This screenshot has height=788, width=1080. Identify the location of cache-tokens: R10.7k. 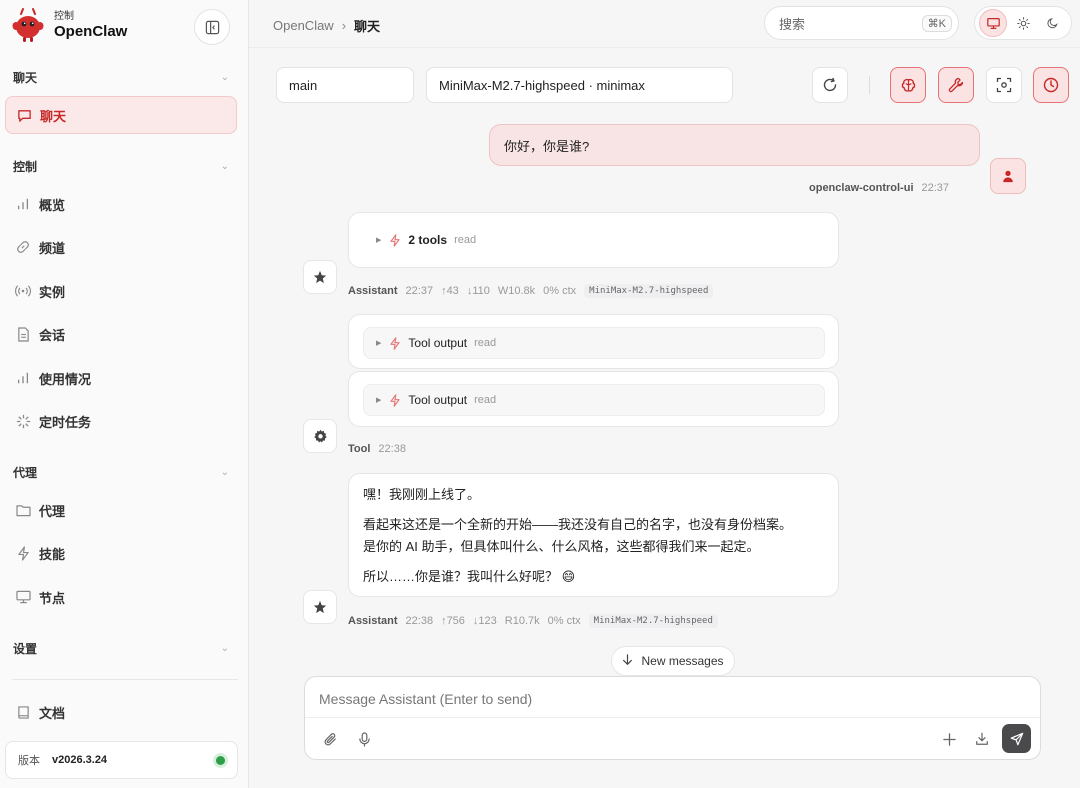
(522, 621).